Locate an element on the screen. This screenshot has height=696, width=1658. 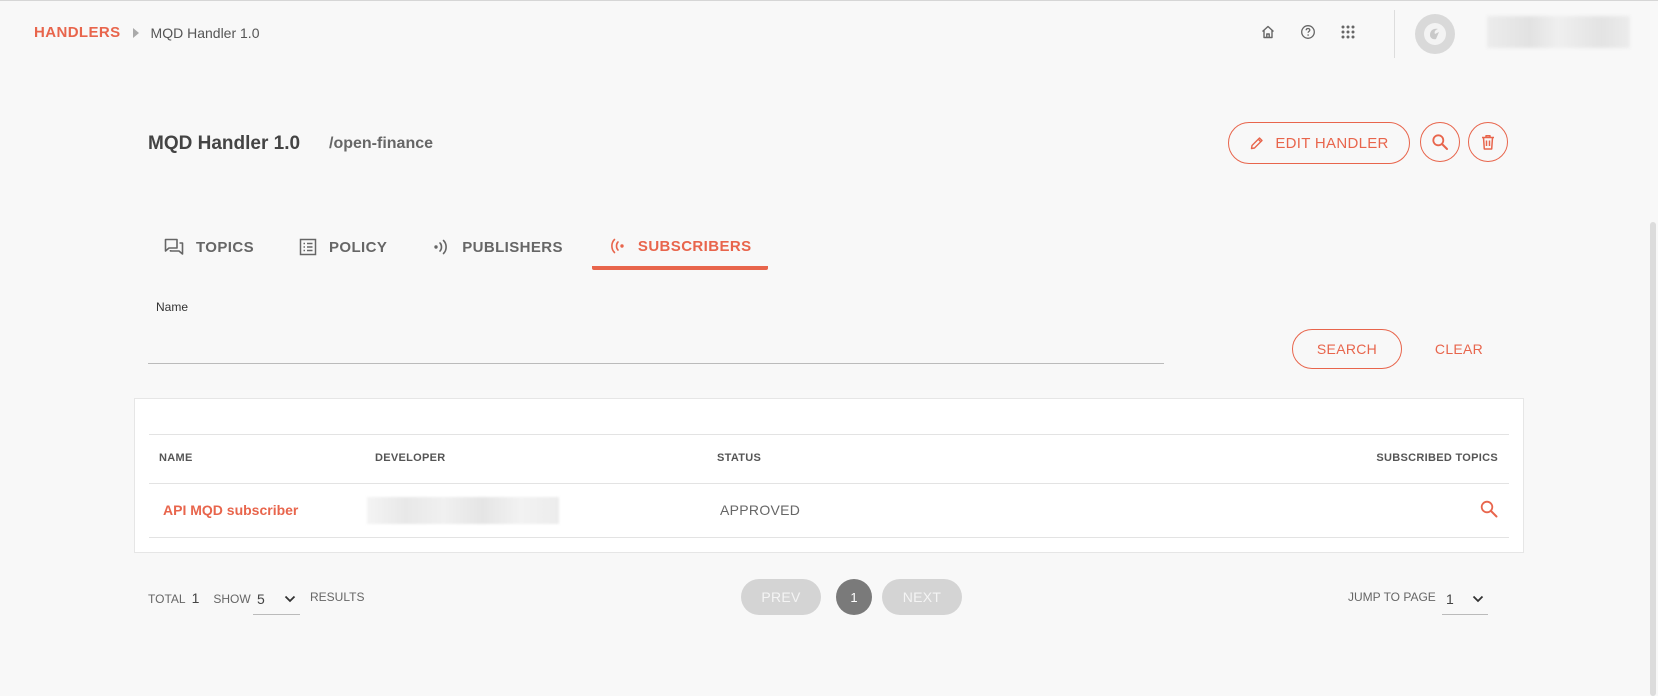
page-title: MQD Handler 1.0 is located at coordinates (224, 143).